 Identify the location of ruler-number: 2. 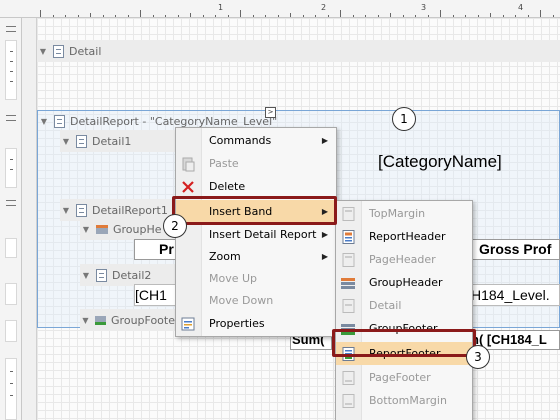
(324, 7).